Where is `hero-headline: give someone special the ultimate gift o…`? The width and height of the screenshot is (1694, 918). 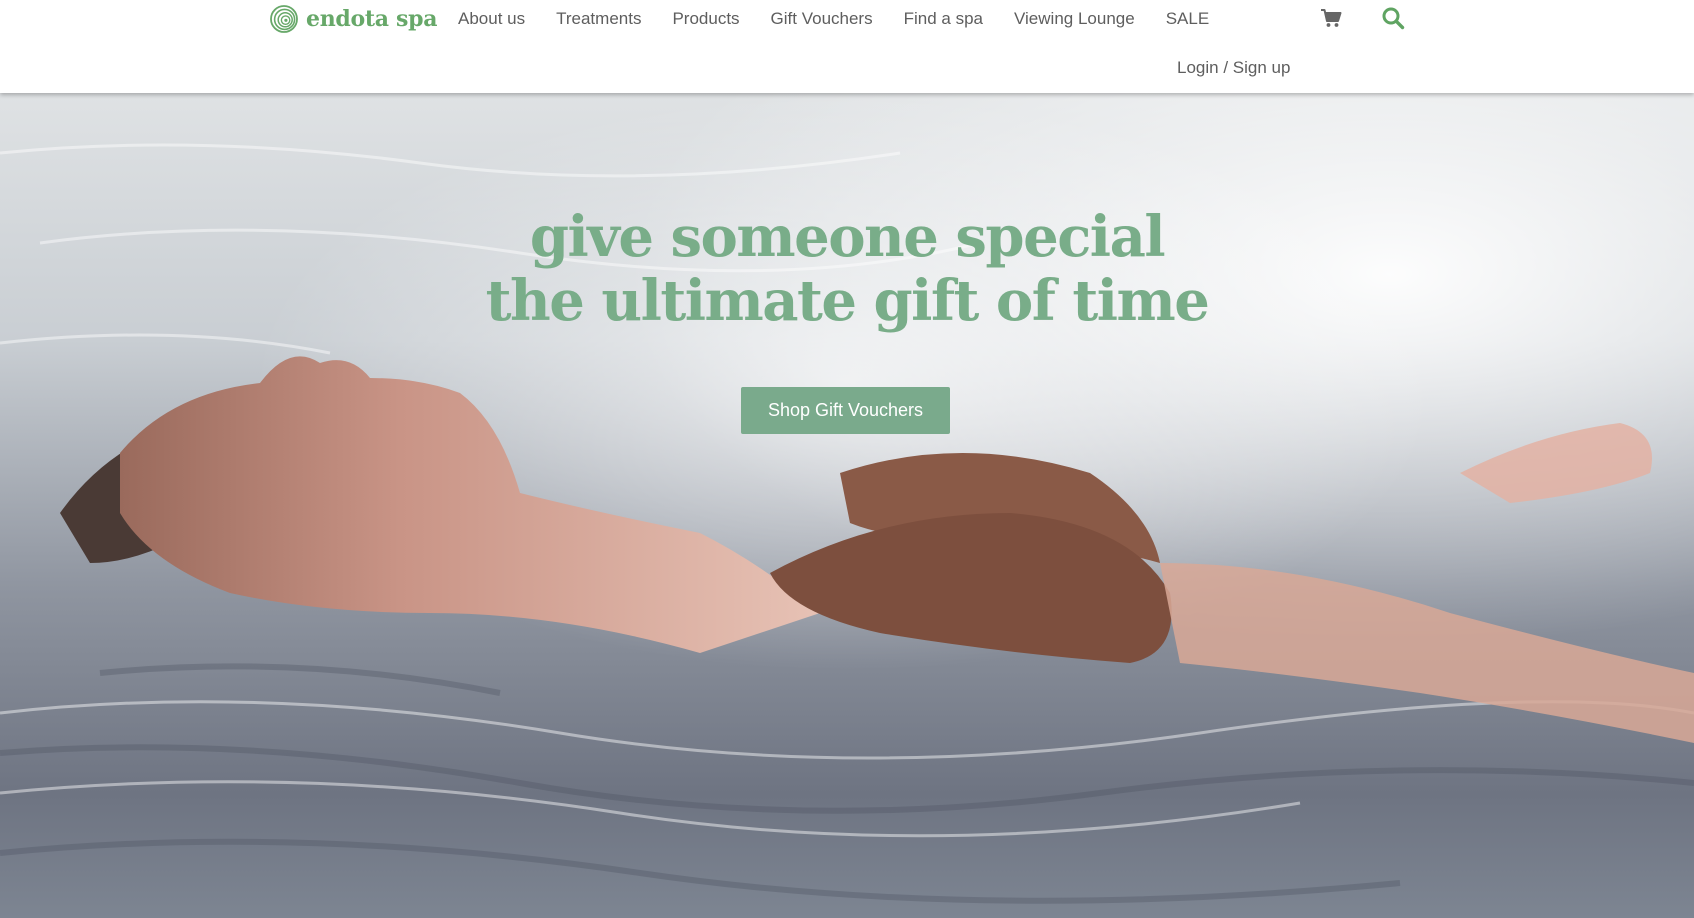 hero-headline: give someone special the ultimate gift o… is located at coordinates (847, 269).